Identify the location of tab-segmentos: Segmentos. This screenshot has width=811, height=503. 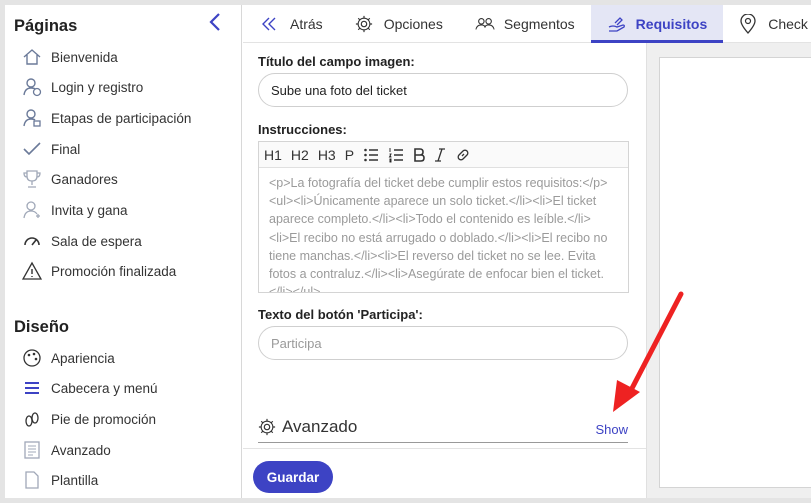
(525, 24).